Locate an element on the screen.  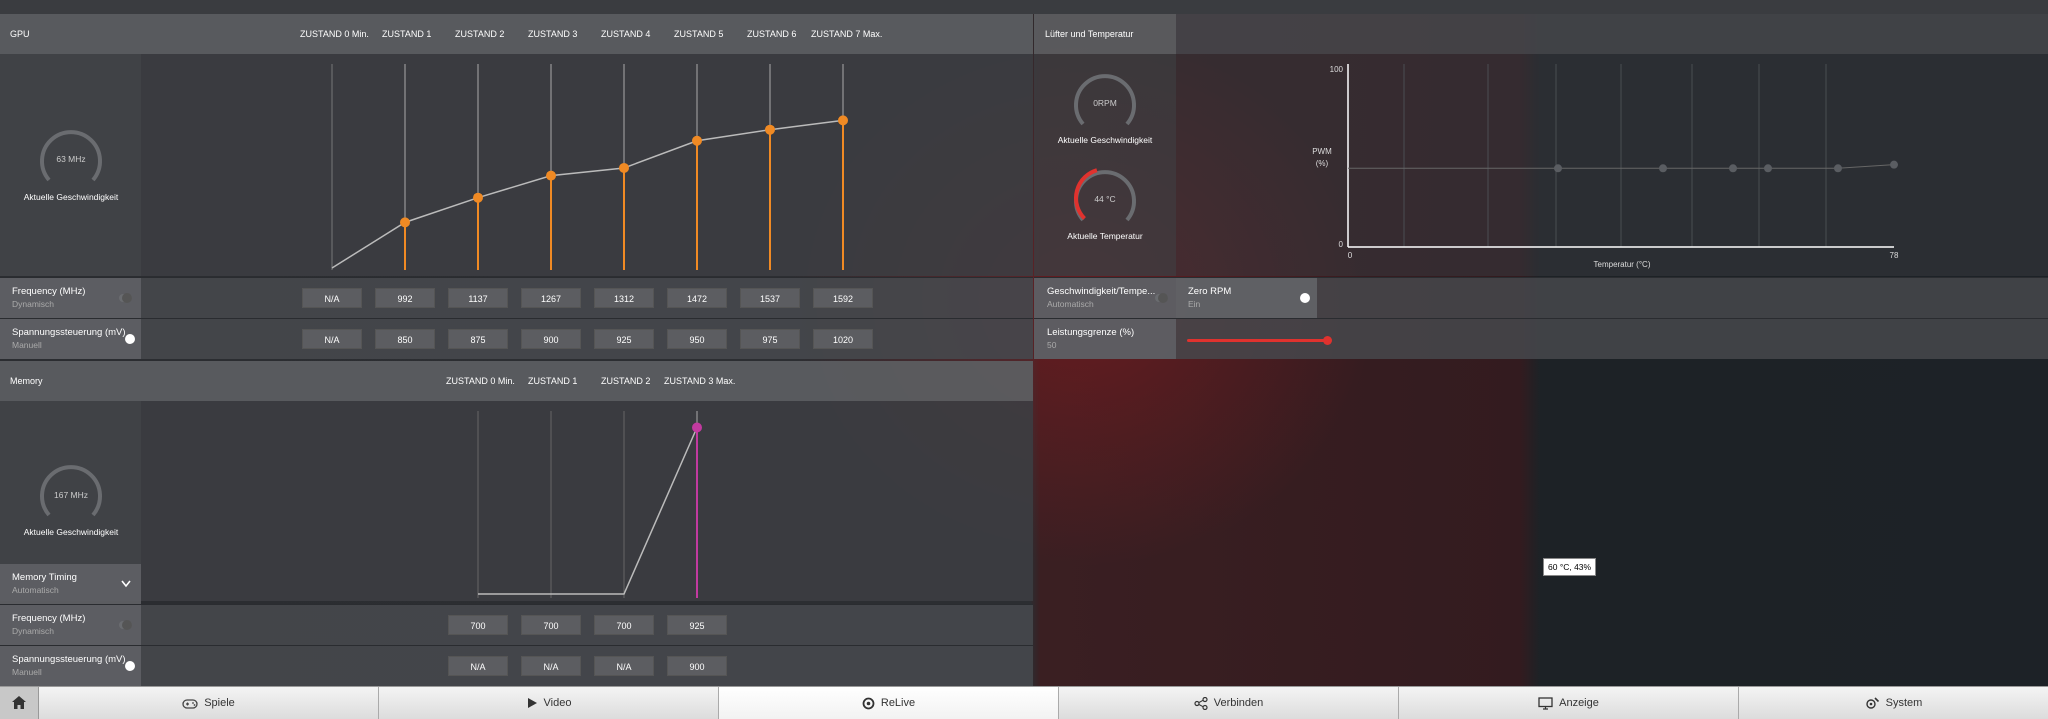
system-icon is located at coordinates (1872, 703).